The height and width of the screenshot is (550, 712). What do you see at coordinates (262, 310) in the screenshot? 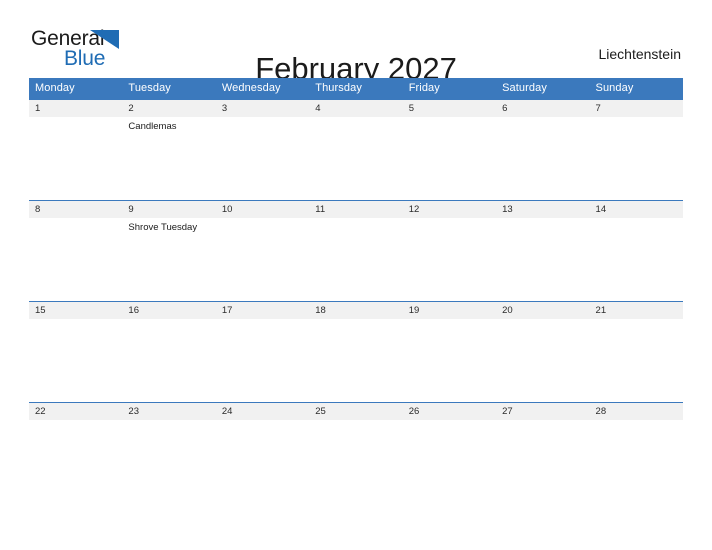
I see `day-number: 17` at bounding box center [262, 310].